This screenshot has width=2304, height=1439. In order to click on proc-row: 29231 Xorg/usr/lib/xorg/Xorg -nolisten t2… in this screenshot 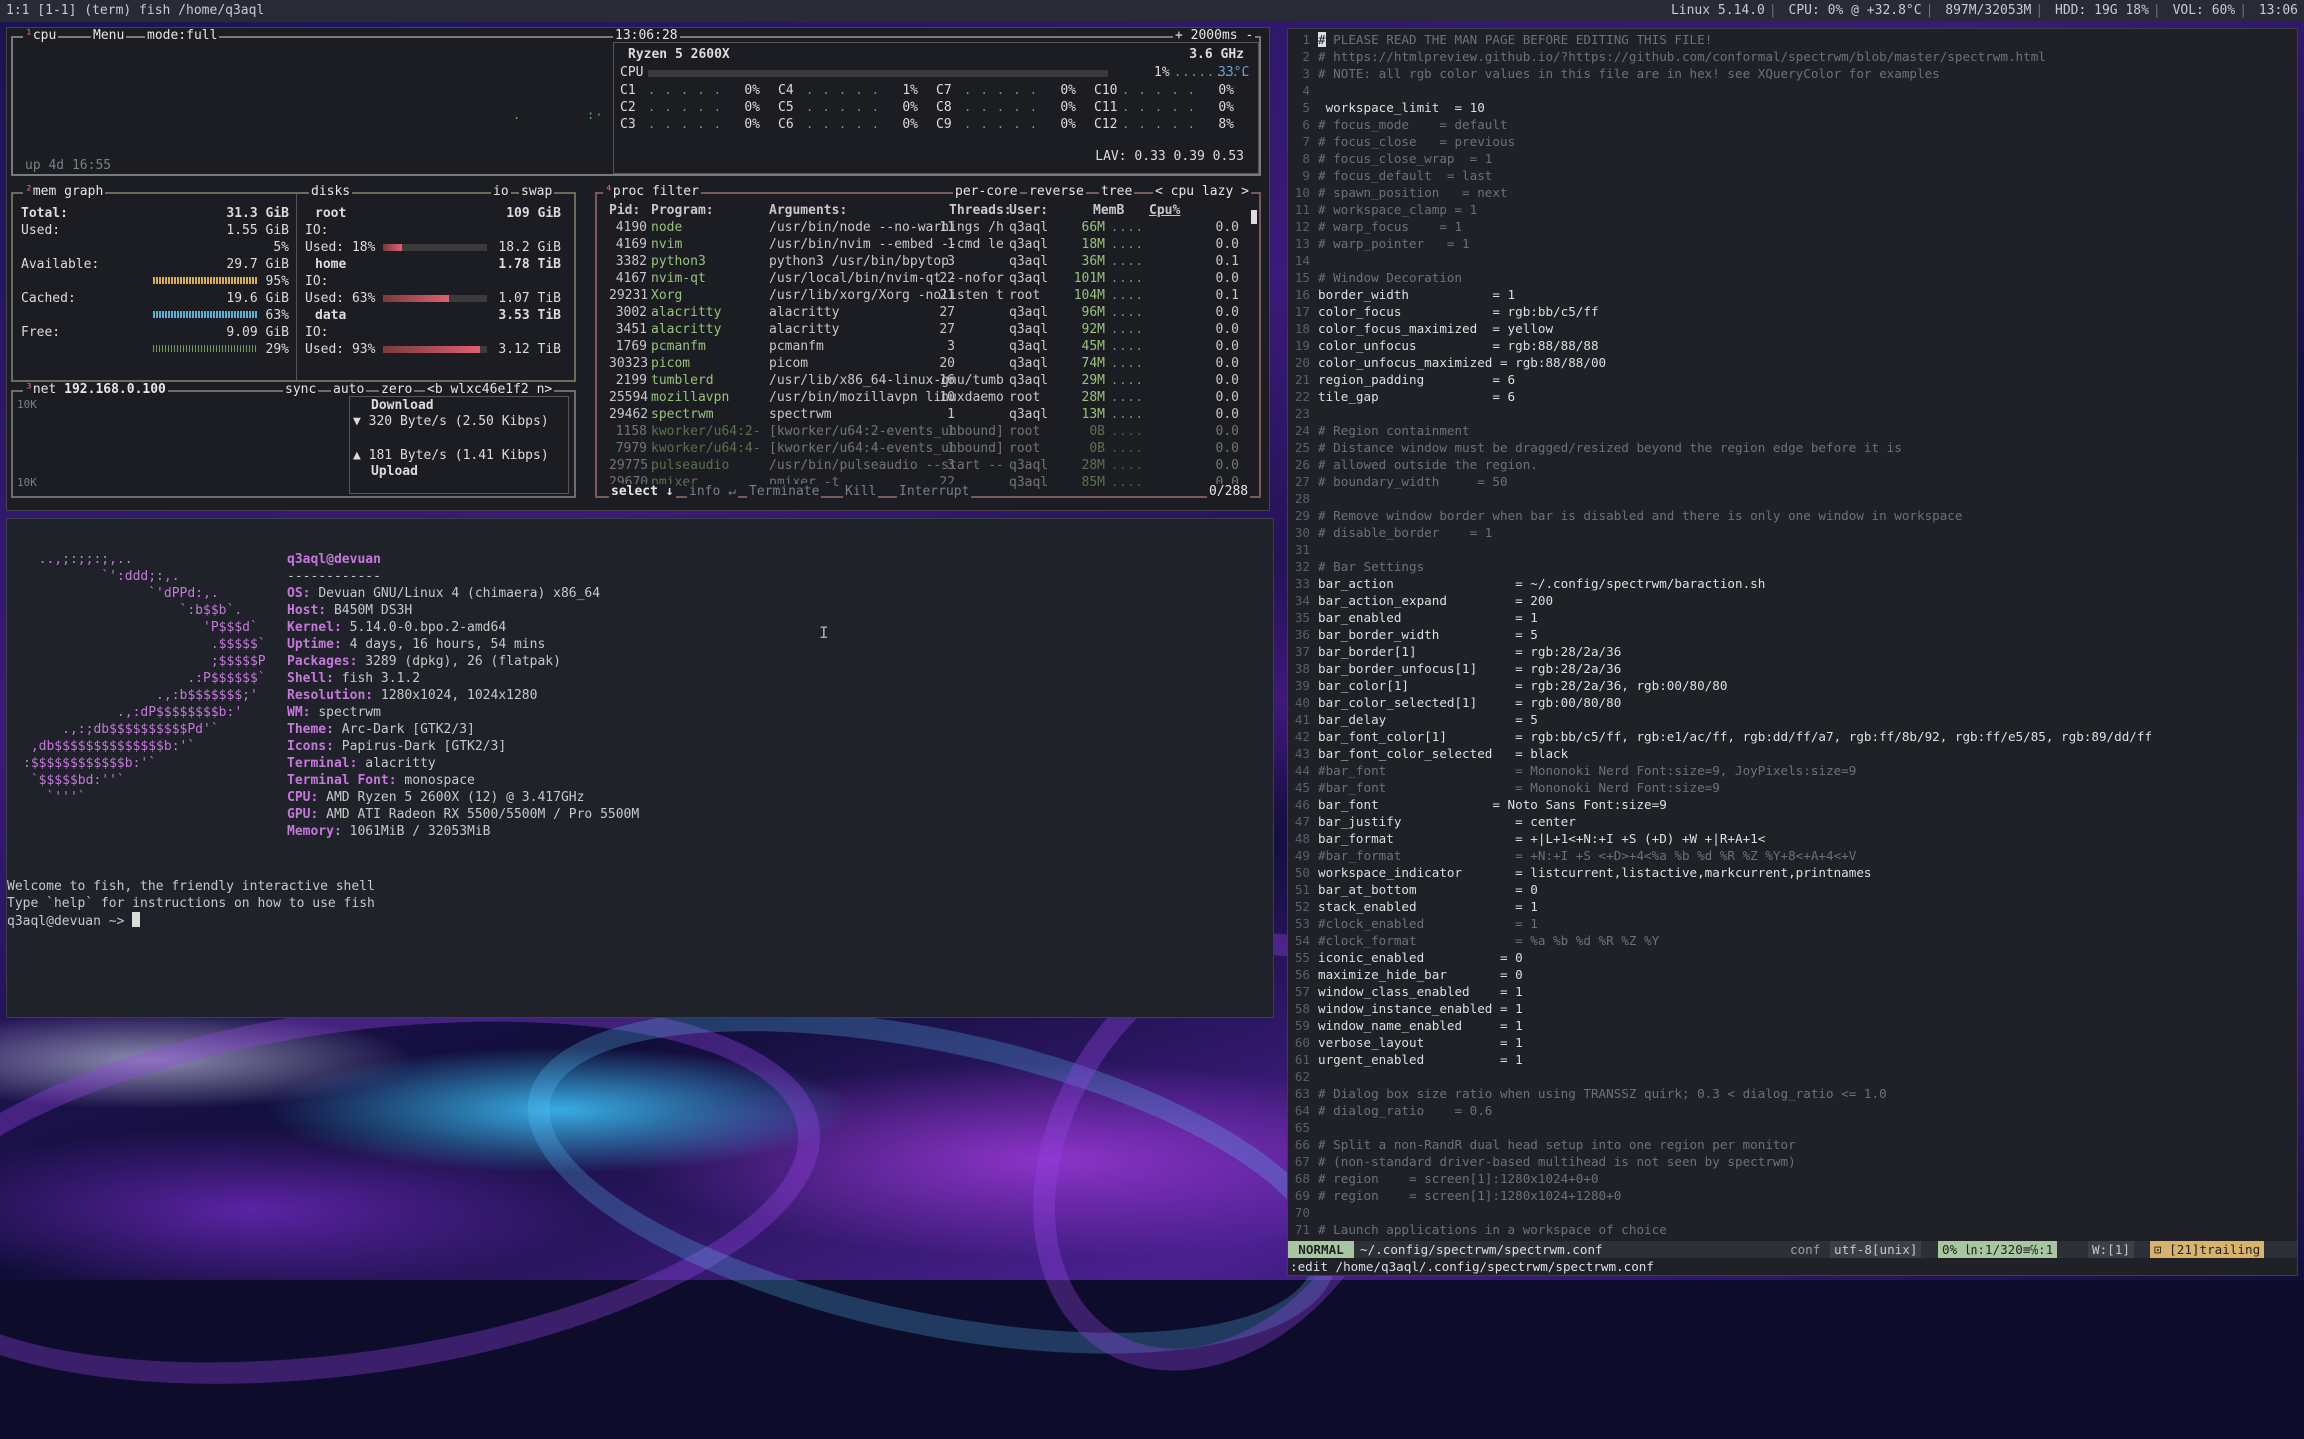, I will do `click(934, 295)`.